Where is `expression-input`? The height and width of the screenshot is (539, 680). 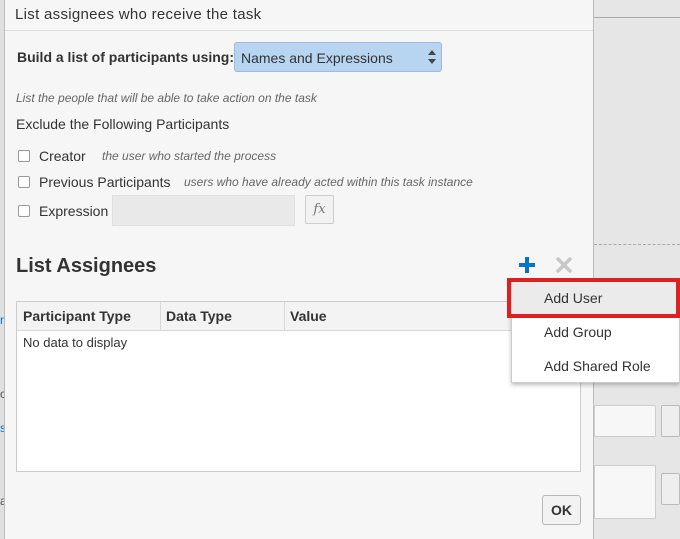
expression-input is located at coordinates (203, 210).